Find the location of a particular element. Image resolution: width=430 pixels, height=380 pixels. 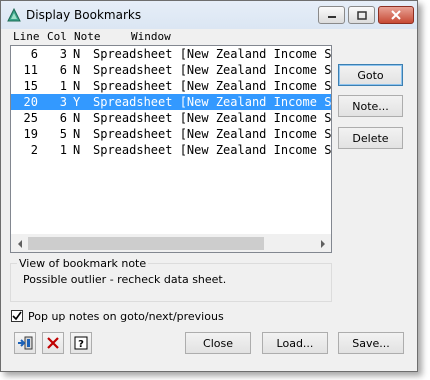

help-button: ? is located at coordinates (81, 343).